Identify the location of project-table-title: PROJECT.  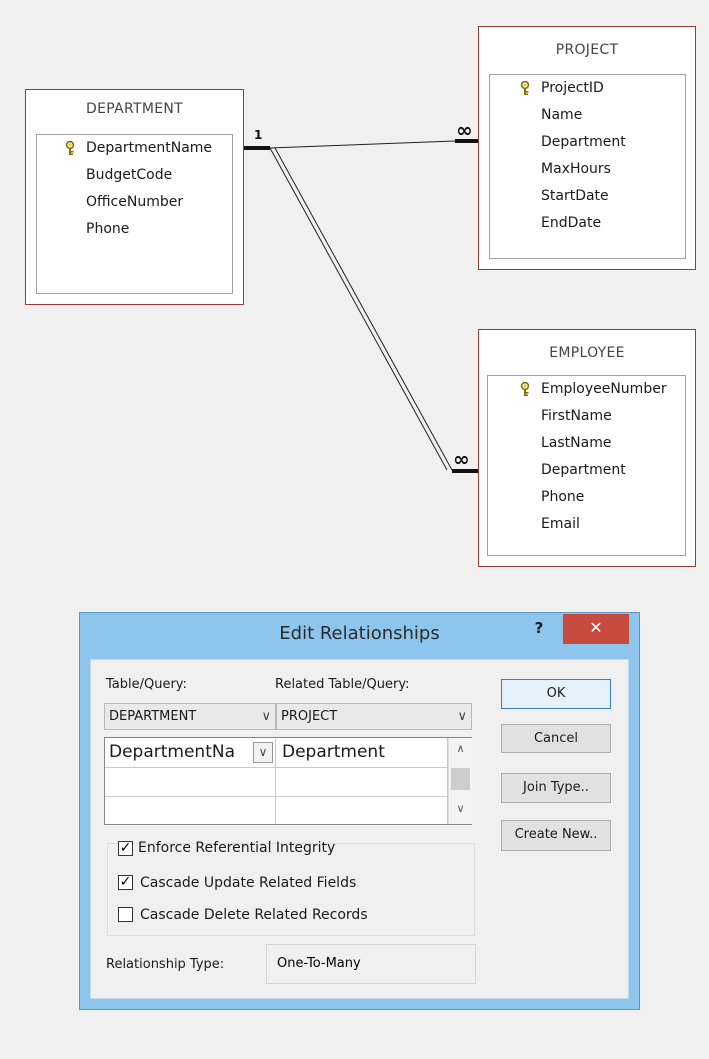
(587, 50).